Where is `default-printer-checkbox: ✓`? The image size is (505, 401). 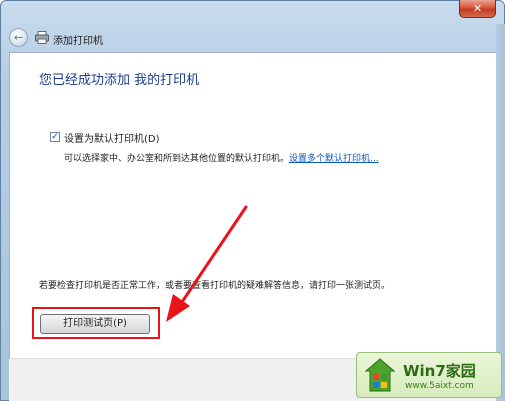
default-printer-checkbox: ✓ is located at coordinates (55, 137).